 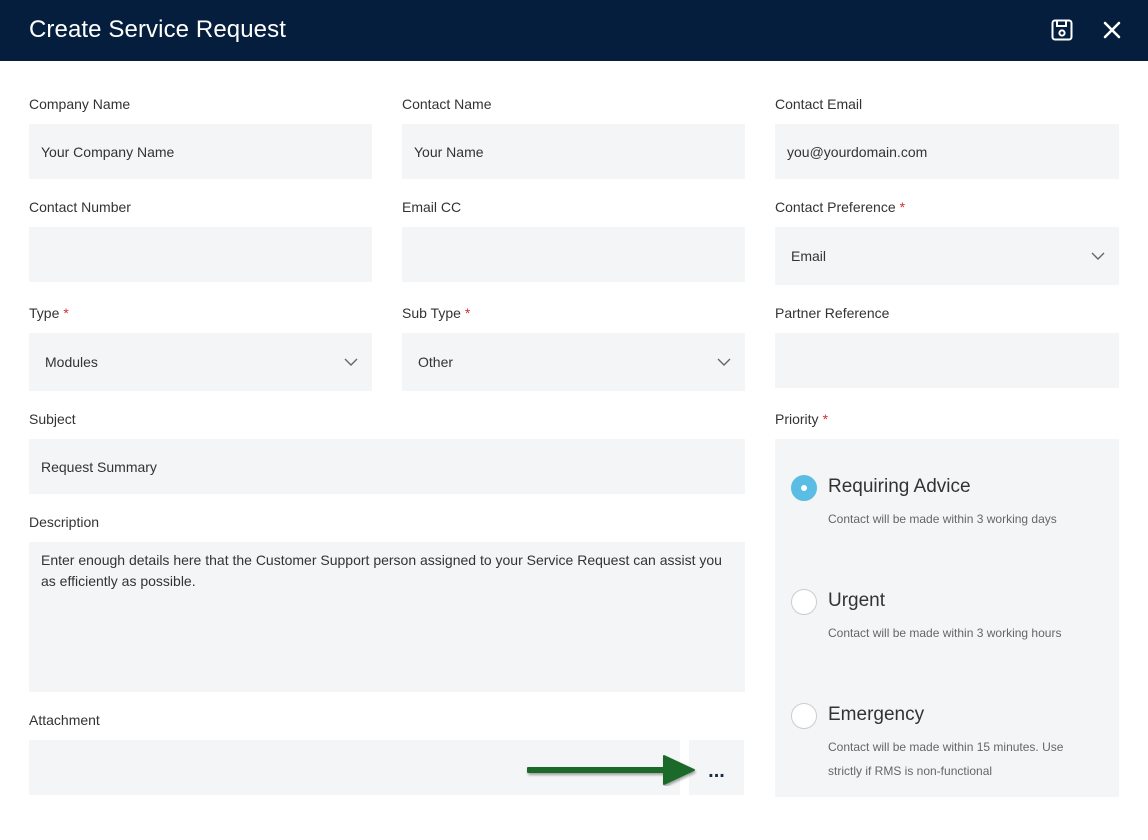 I want to click on sub-type-label: Sub Type *, so click(x=436, y=313).